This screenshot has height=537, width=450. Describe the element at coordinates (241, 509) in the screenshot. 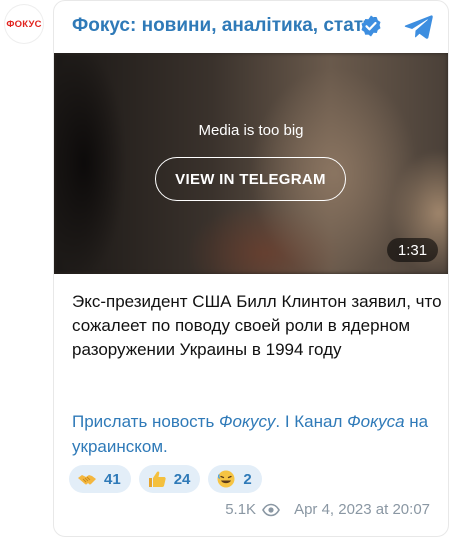

I see `view-count: 5.1K` at that location.